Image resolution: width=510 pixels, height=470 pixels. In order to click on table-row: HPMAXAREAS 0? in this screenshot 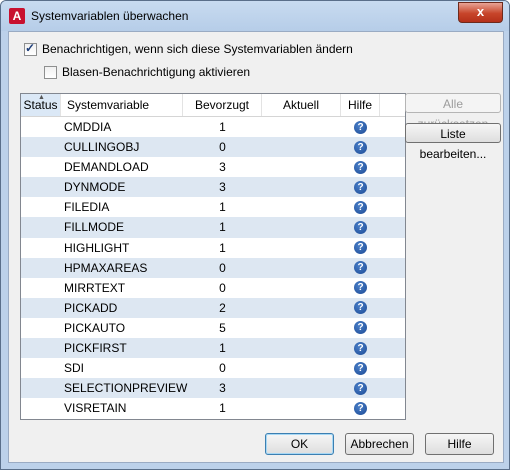, I will do `click(213, 267)`.